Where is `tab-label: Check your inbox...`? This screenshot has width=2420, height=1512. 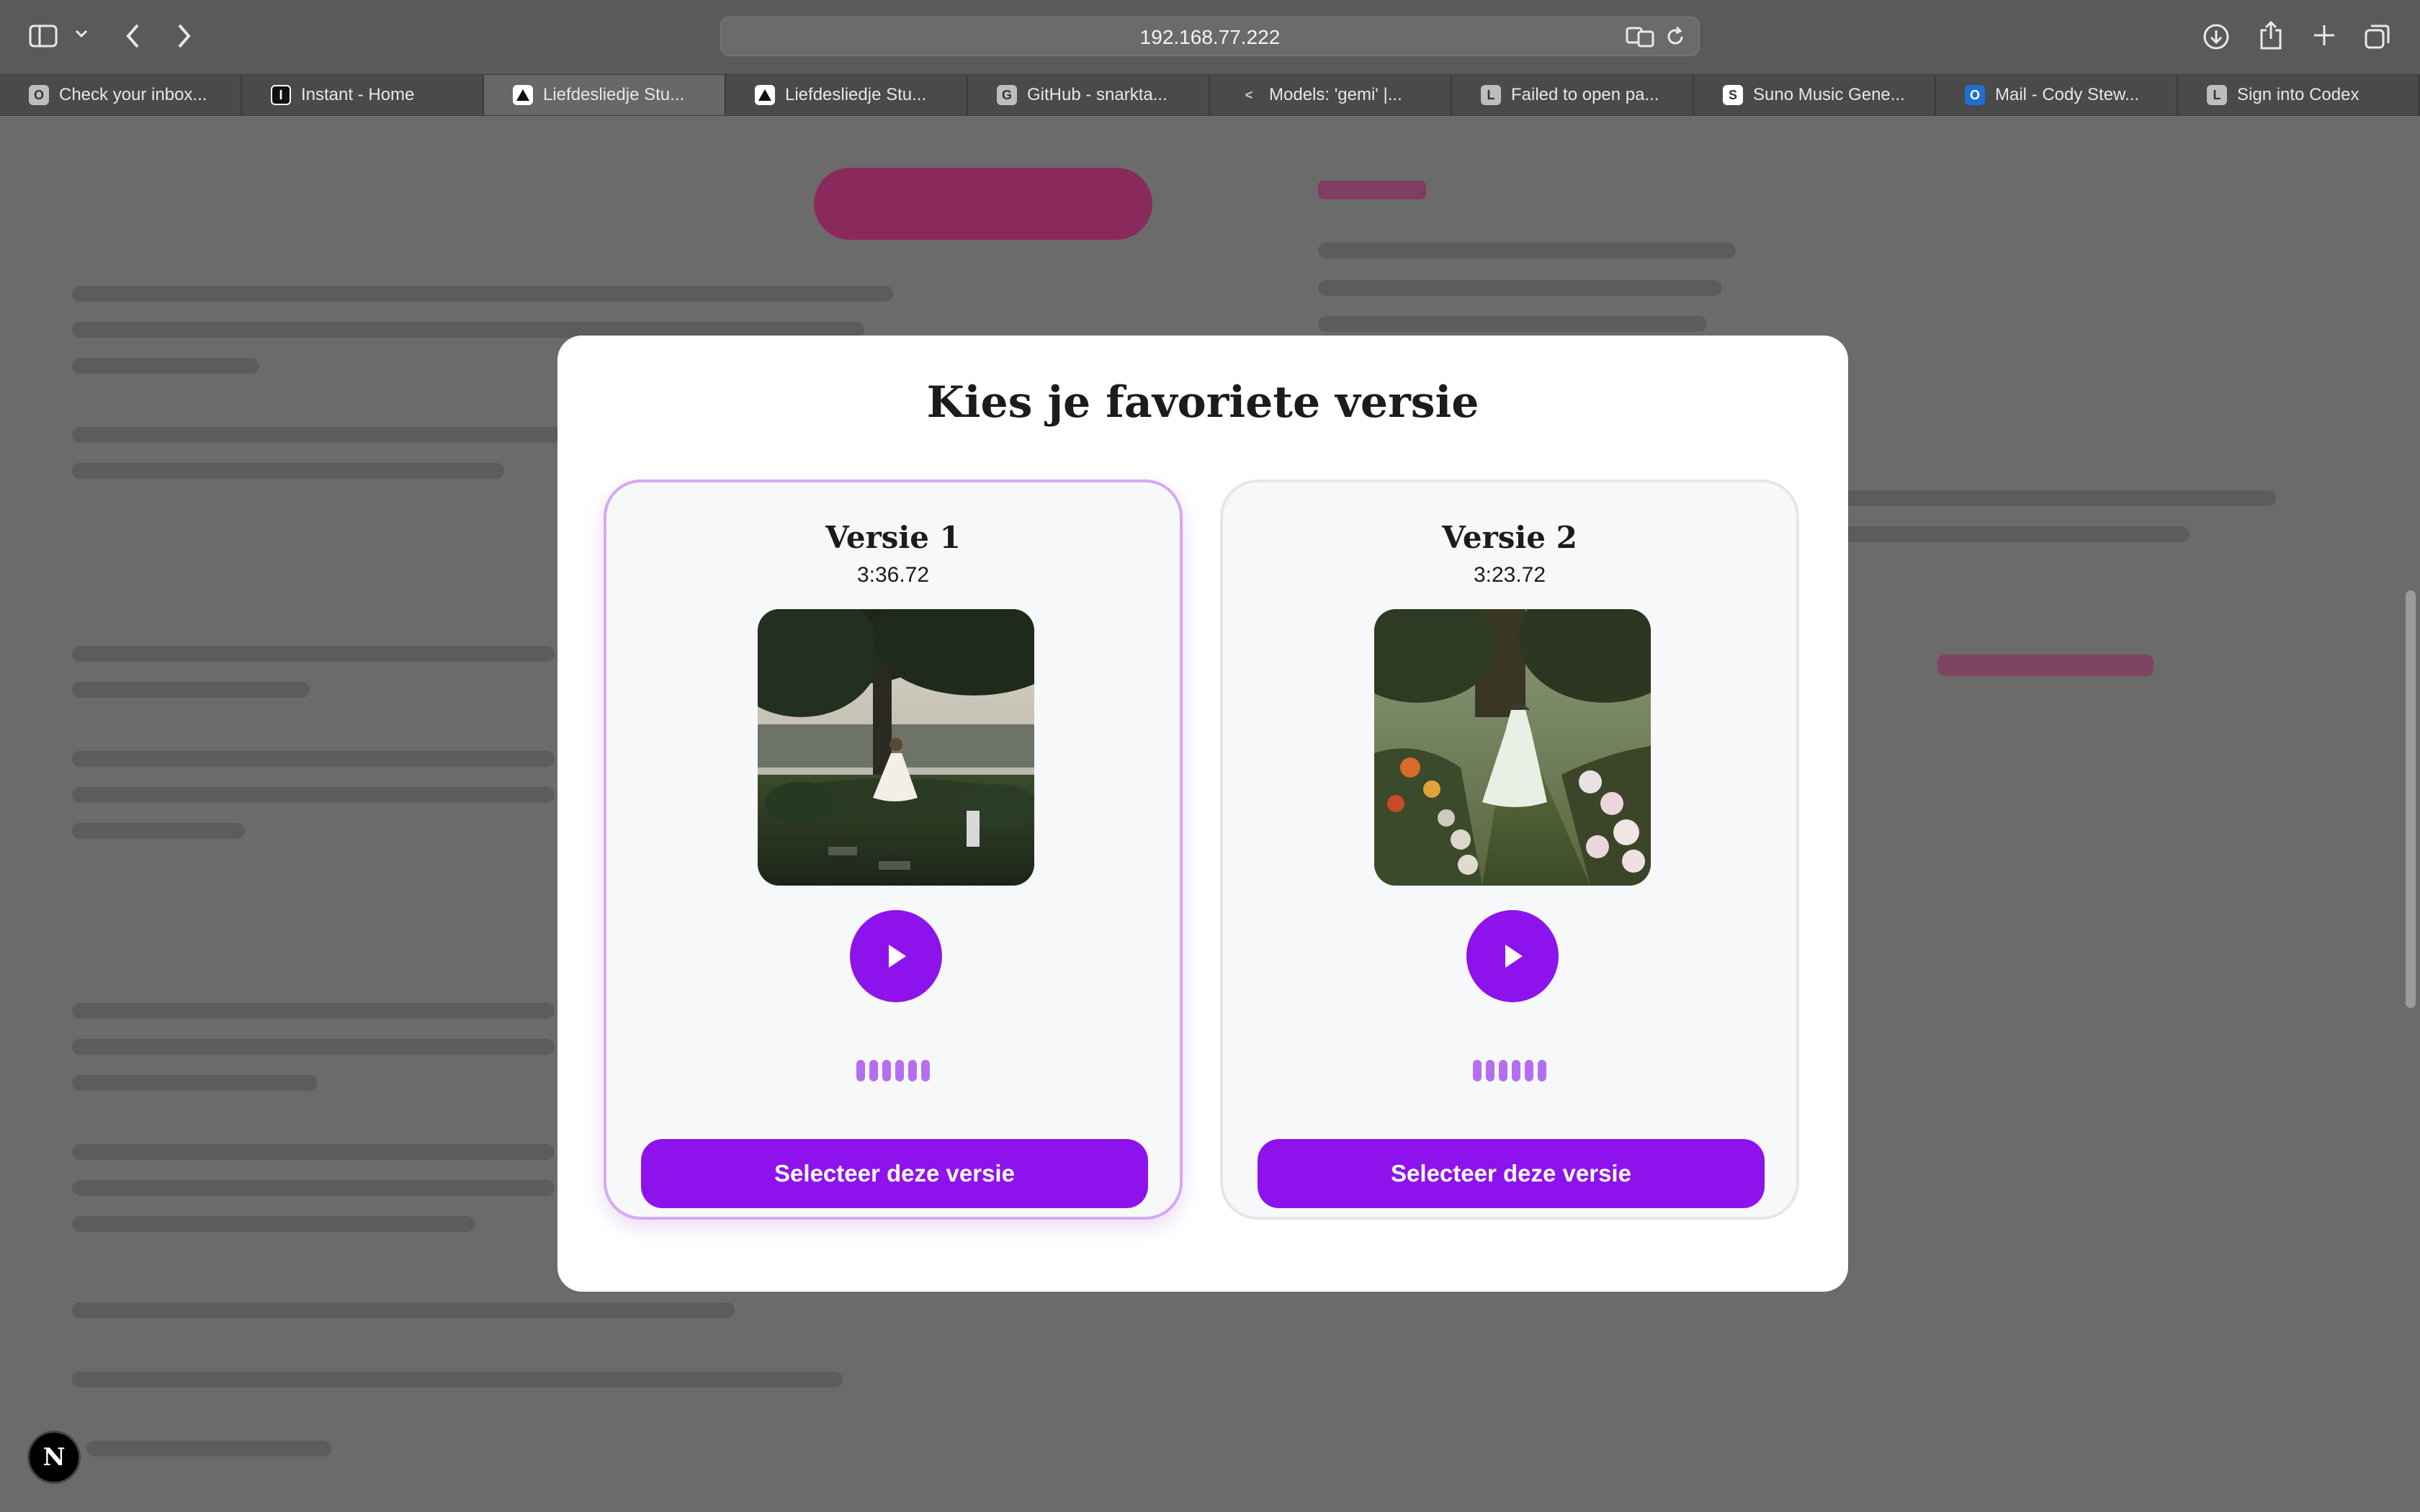 tab-label: Check your inbox... is located at coordinates (133, 94).